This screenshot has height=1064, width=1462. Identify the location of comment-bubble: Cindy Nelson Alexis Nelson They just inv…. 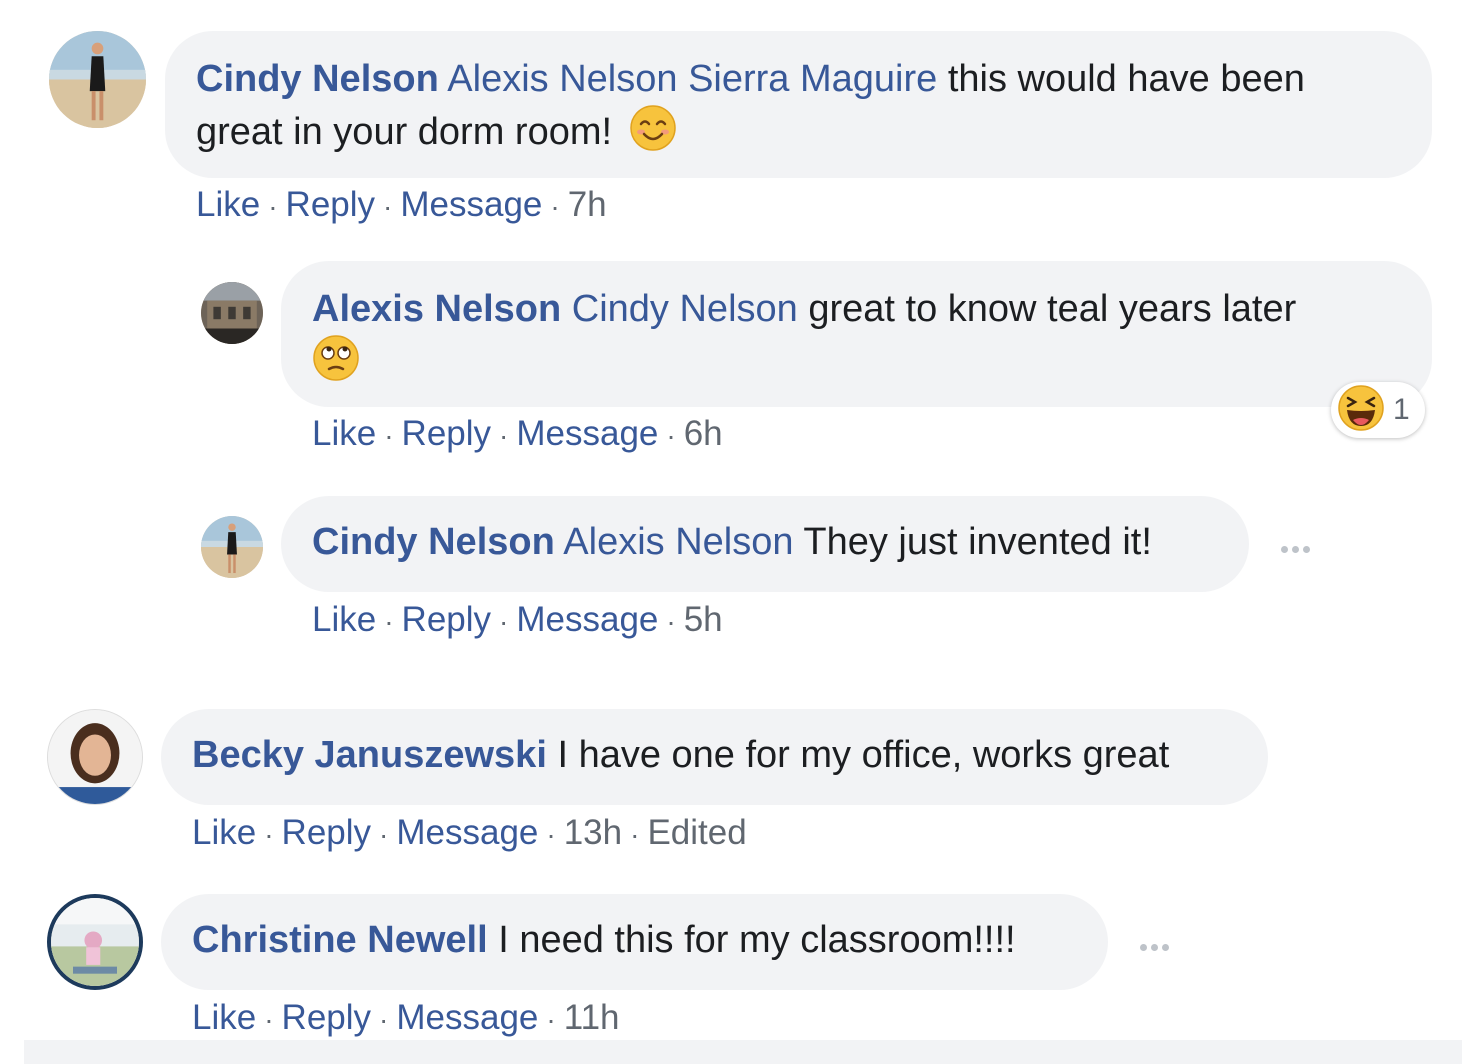
(765, 544).